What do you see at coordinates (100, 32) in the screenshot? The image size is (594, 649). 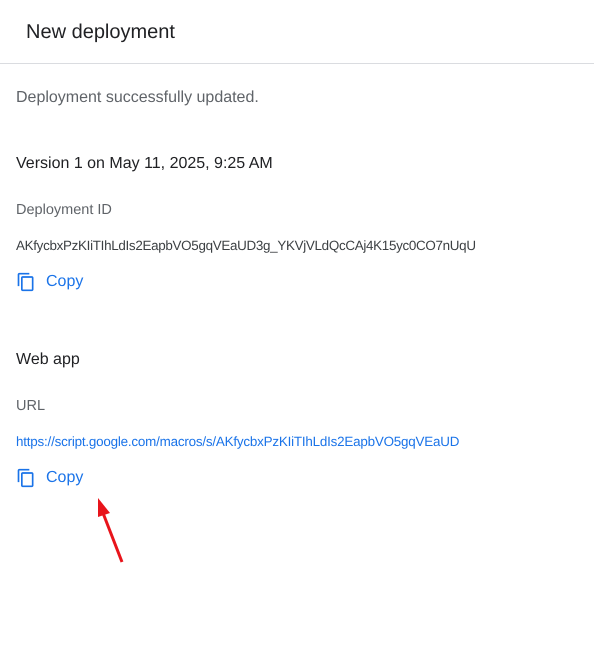 I see `dialog-title: New deployment` at bounding box center [100, 32].